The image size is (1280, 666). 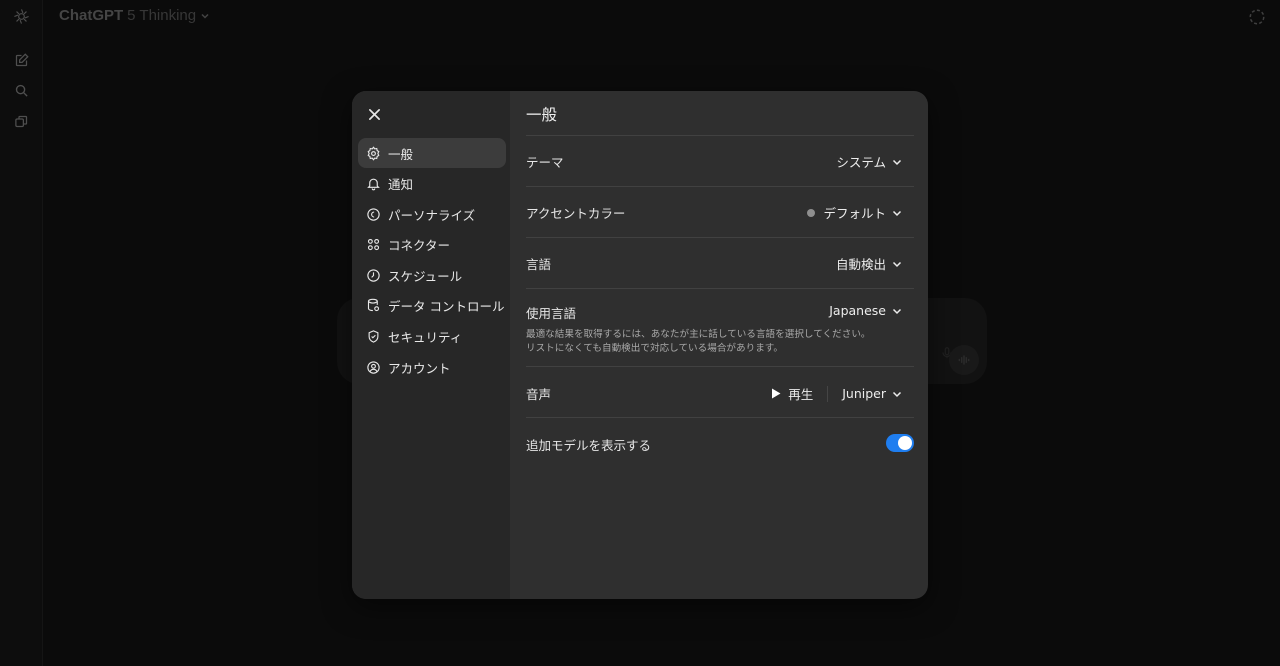 What do you see at coordinates (373, 183) in the screenshot?
I see `bell-icon` at bounding box center [373, 183].